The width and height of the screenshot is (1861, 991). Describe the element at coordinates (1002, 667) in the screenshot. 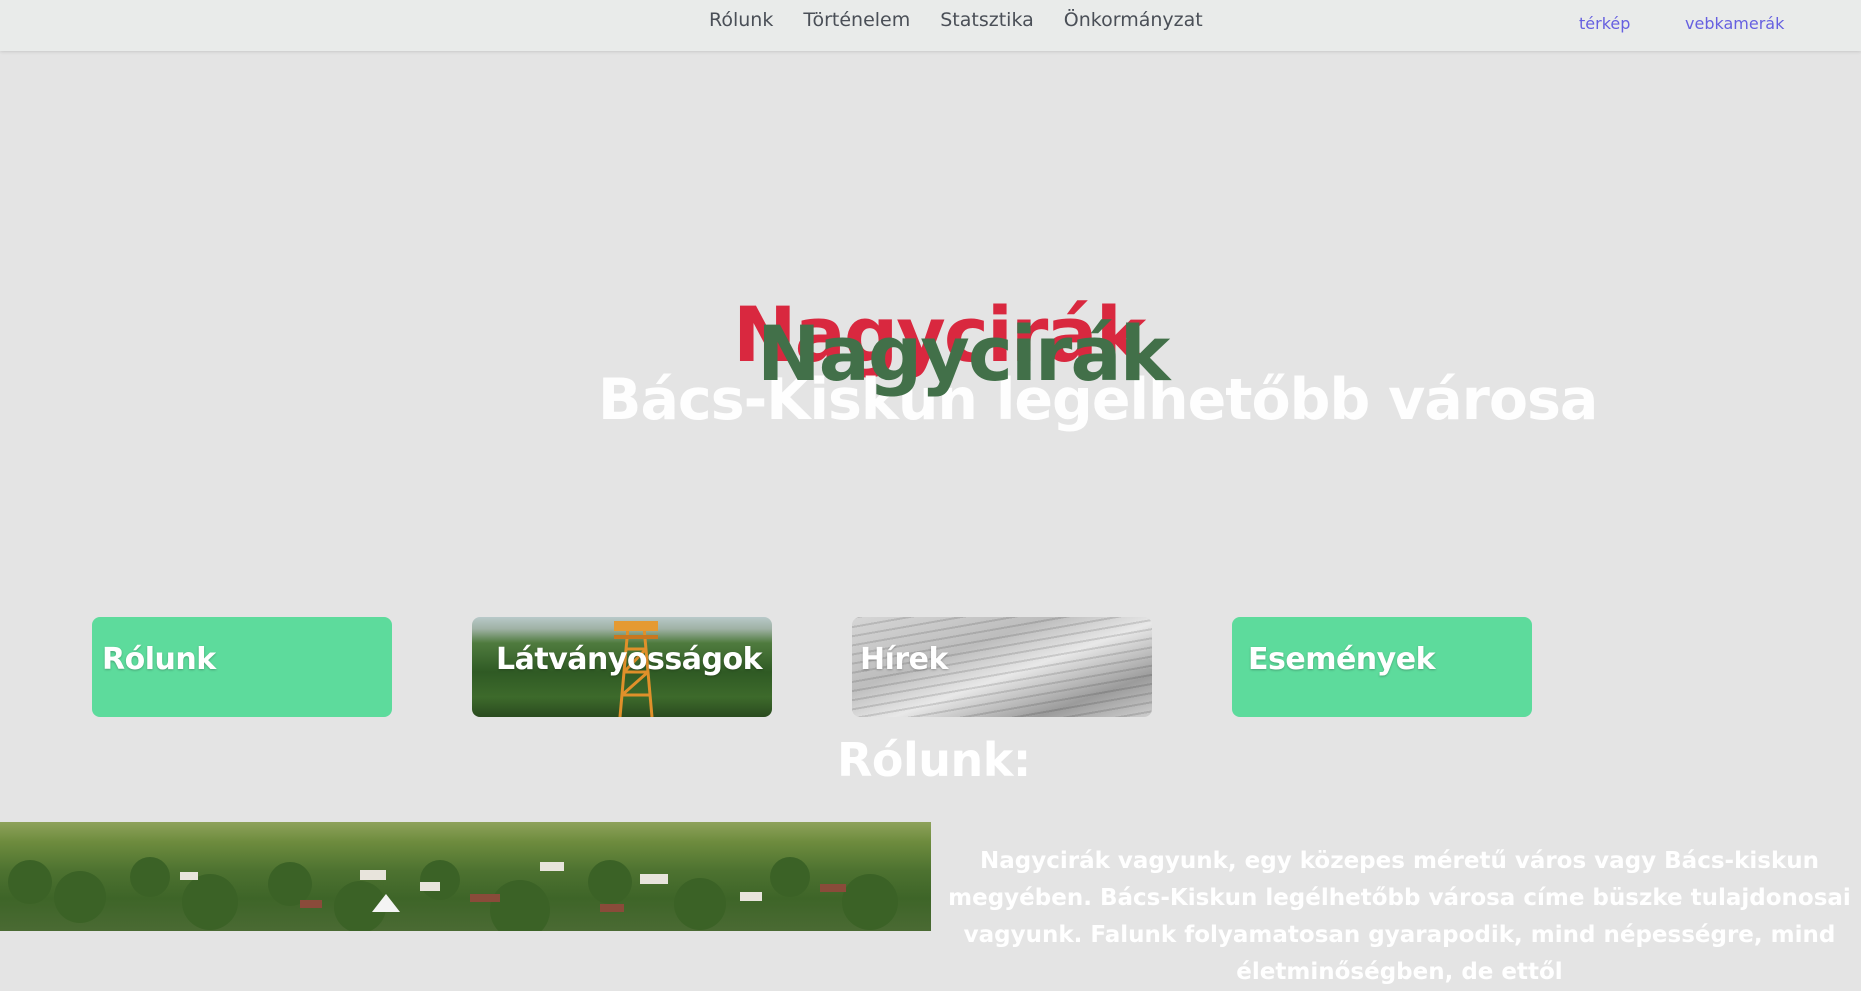

I see `card-hirek: Hírek` at that location.